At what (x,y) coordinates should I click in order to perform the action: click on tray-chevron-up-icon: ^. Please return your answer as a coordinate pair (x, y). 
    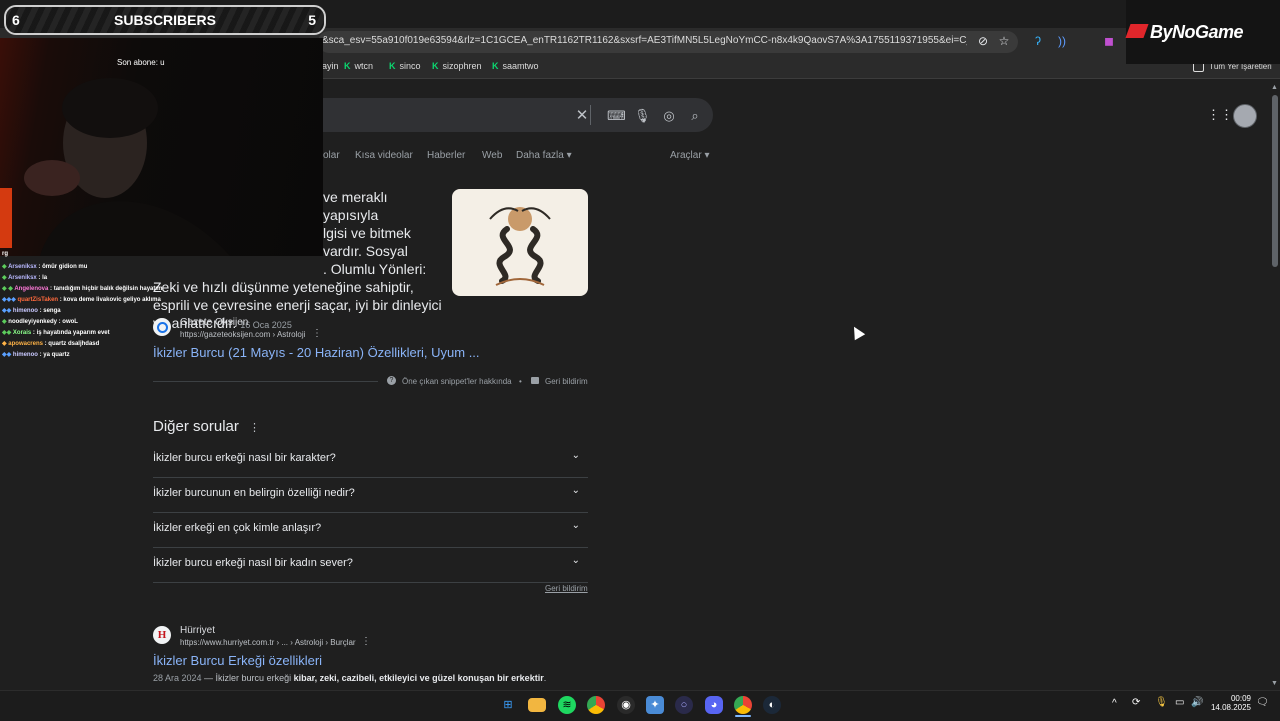
    Looking at the image, I should click on (1114, 703).